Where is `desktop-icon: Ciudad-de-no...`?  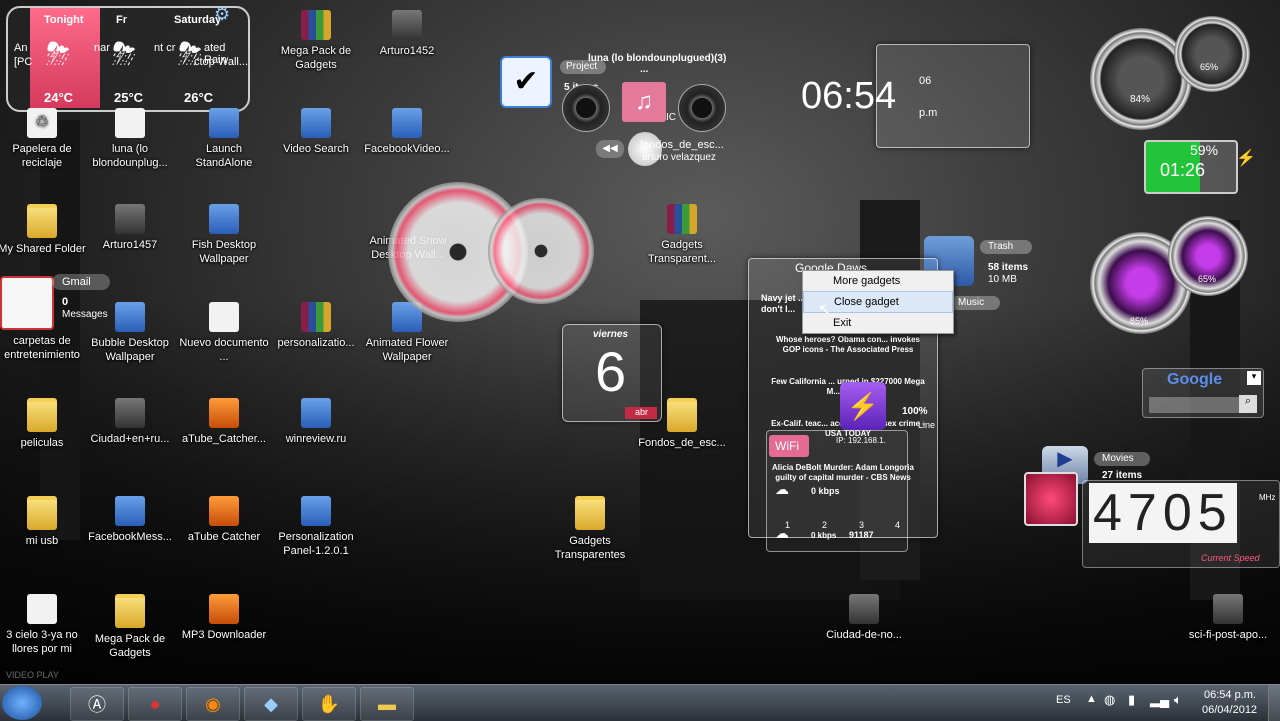
desktop-icon: Ciudad-de-no... is located at coordinates (864, 618).